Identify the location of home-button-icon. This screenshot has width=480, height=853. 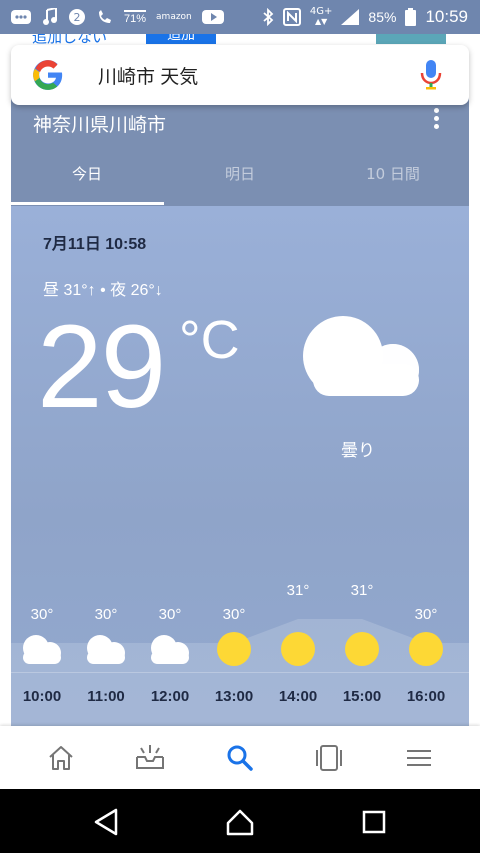
(240, 822).